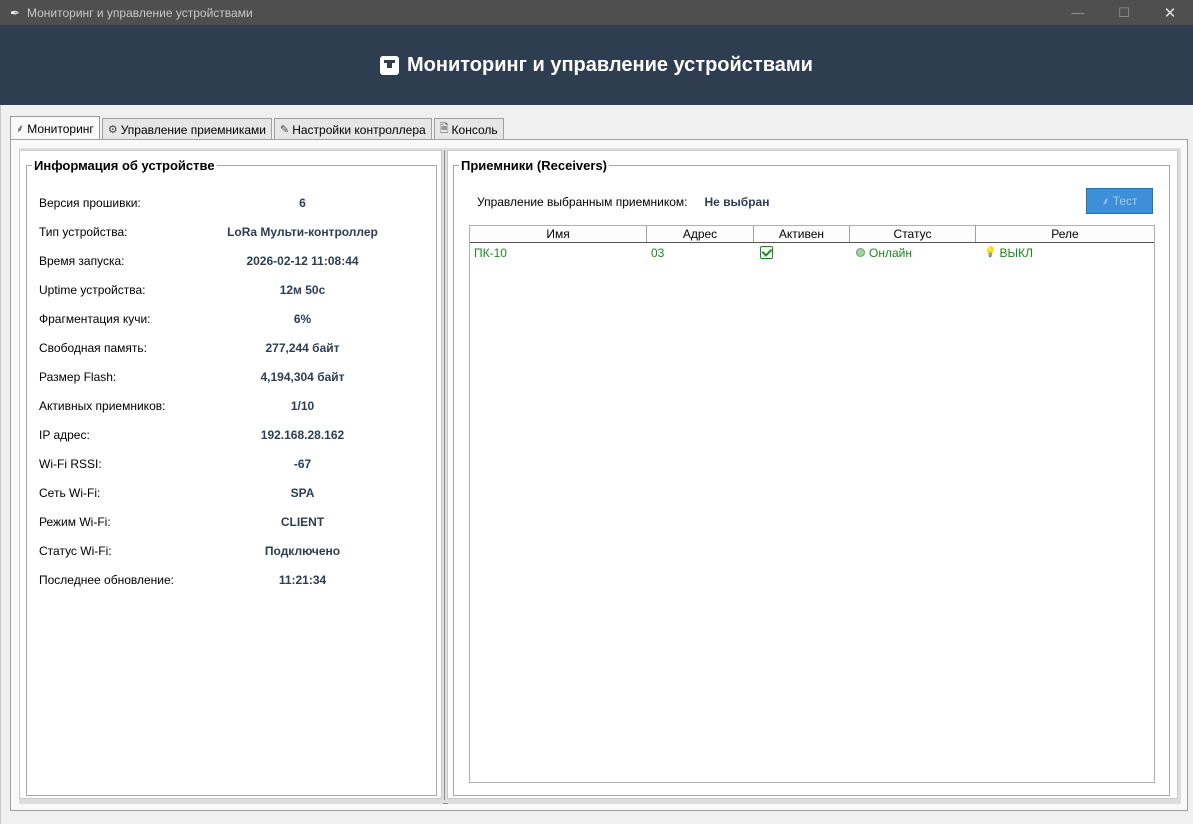 The width and height of the screenshot is (1193, 824). What do you see at coordinates (75, 522) in the screenshot?
I see `info-label: Режим Wi-Fi:` at bounding box center [75, 522].